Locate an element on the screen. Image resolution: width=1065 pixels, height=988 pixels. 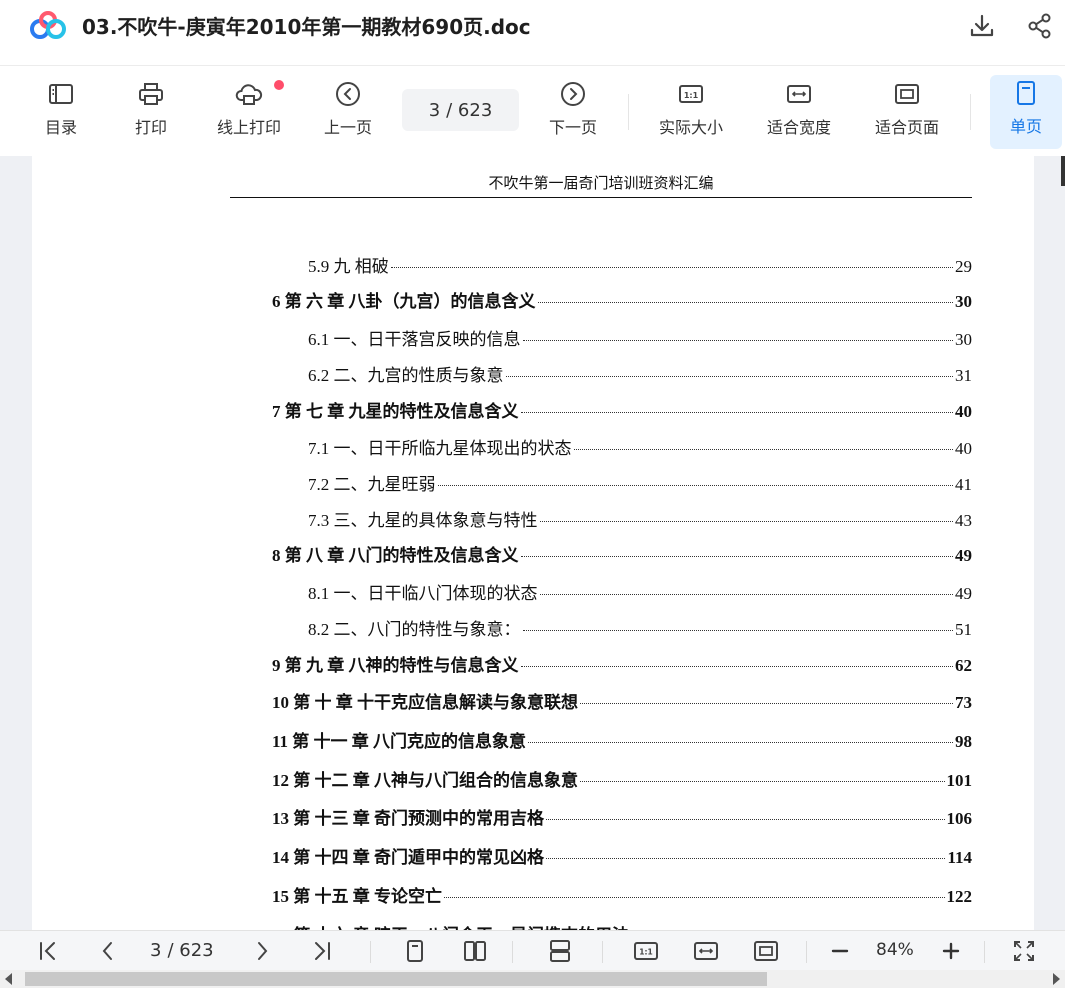
toc-entry-title: 15 第 十五 章 专论空亡 is located at coordinates (357, 896).